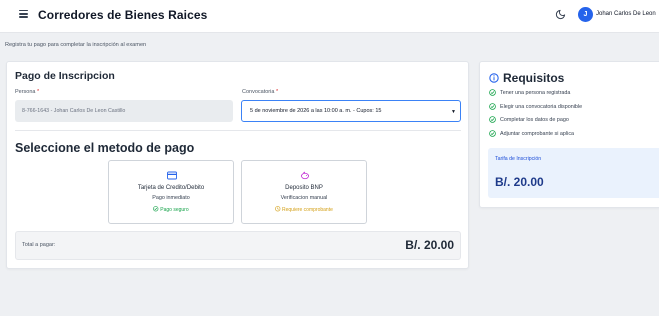  What do you see at coordinates (494, 78) in the screenshot?
I see `info-icon` at bounding box center [494, 78].